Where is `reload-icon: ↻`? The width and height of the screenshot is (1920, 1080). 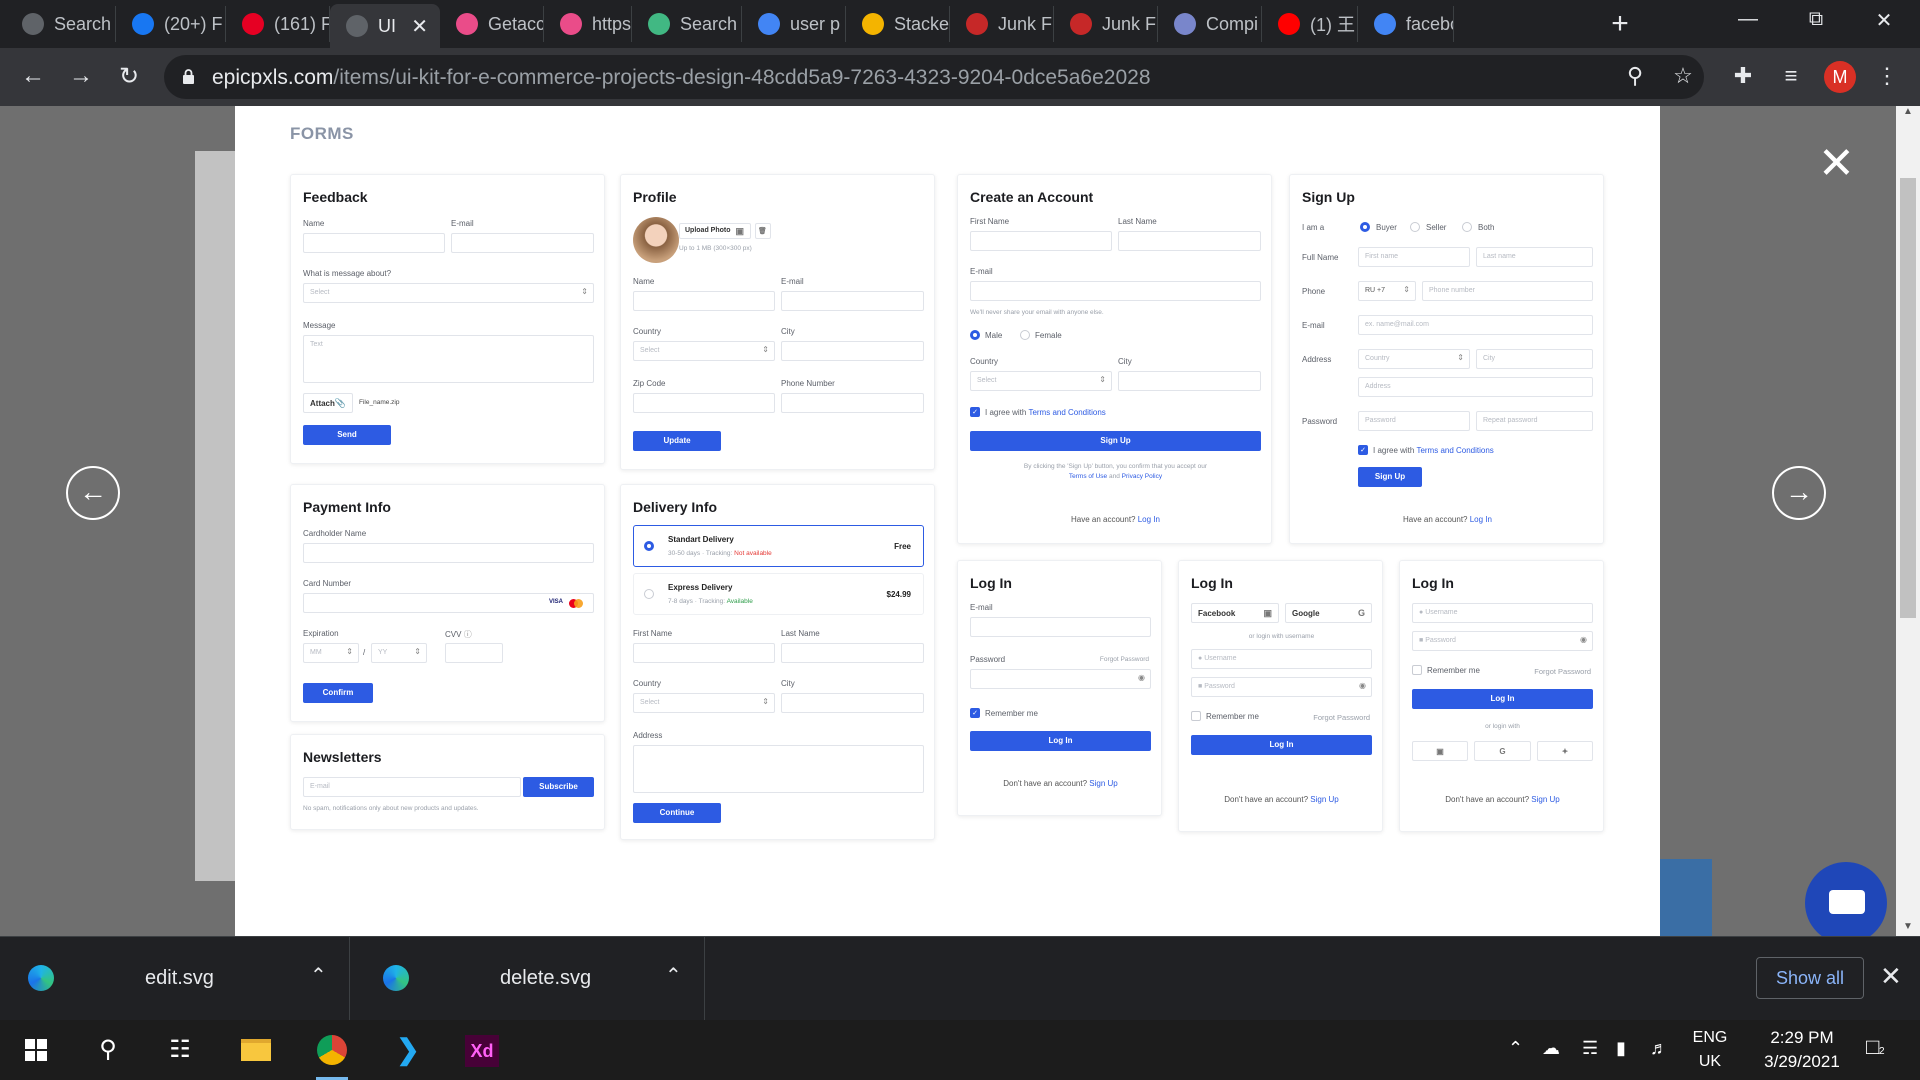 reload-icon: ↻ is located at coordinates (129, 76).